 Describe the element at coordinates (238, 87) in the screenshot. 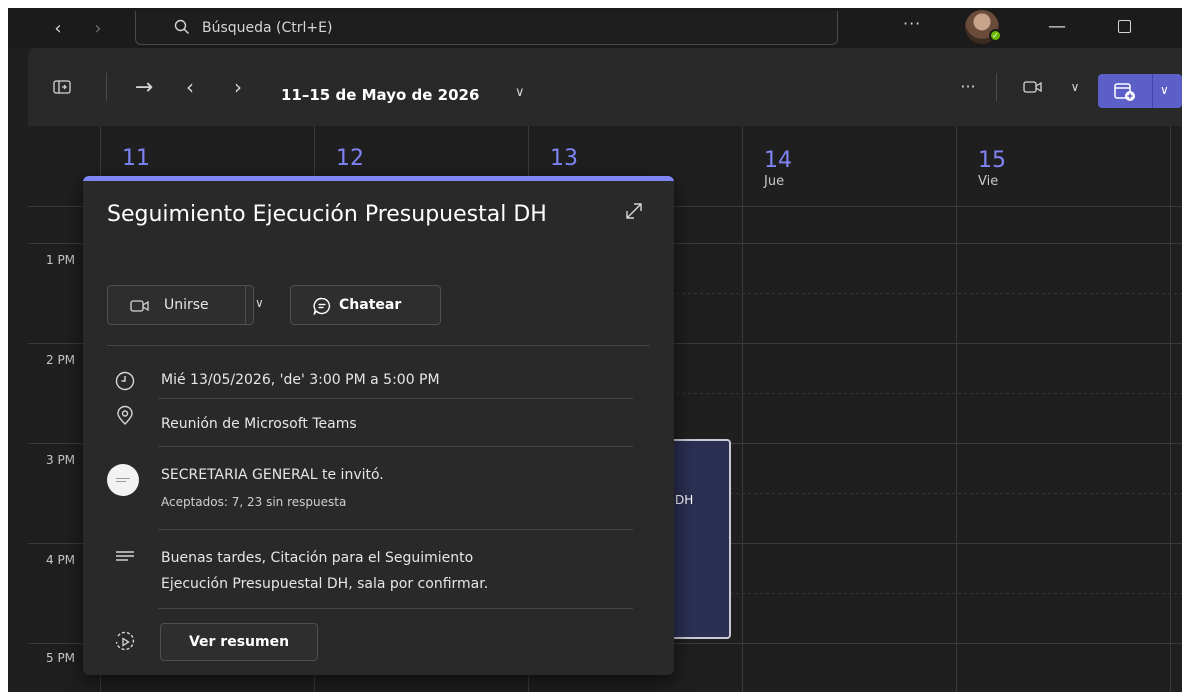

I see `next-week-icon: ›` at that location.